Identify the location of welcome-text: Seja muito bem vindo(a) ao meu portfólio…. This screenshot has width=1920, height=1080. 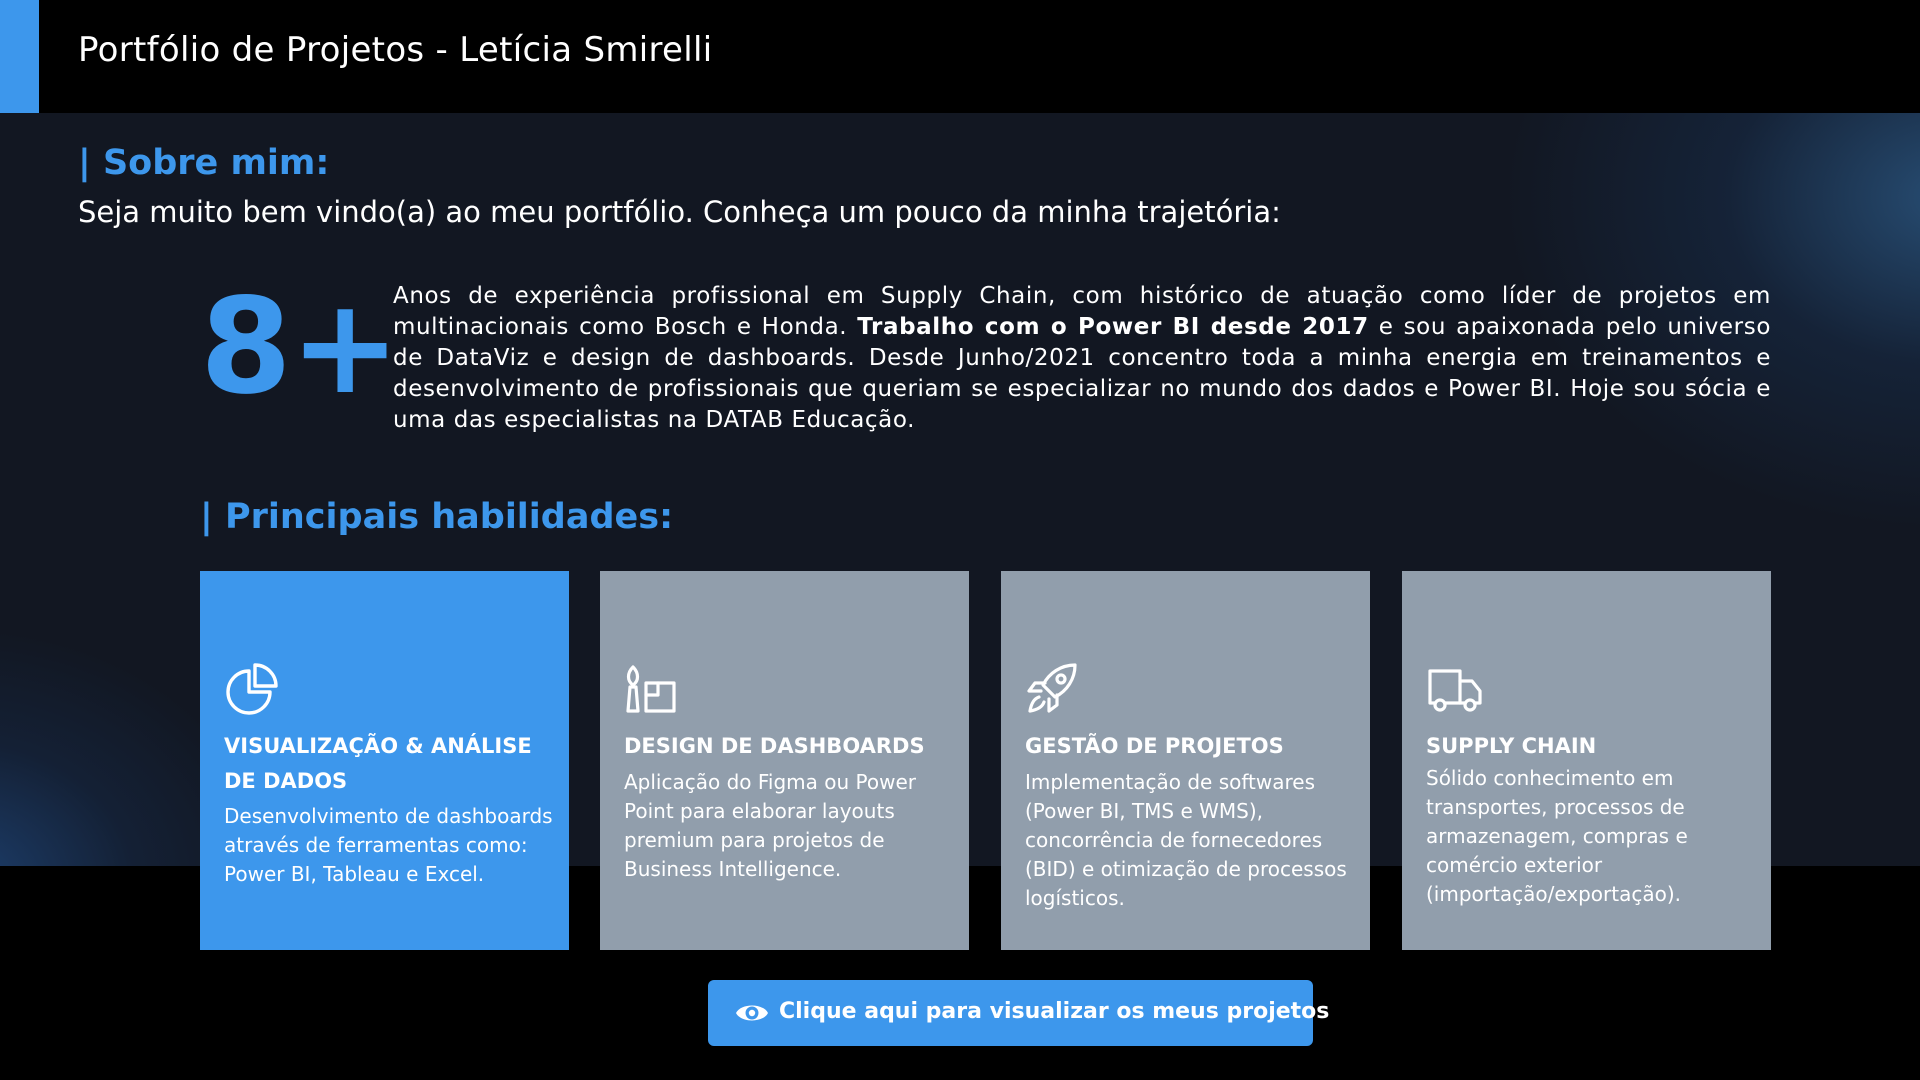
(679, 212).